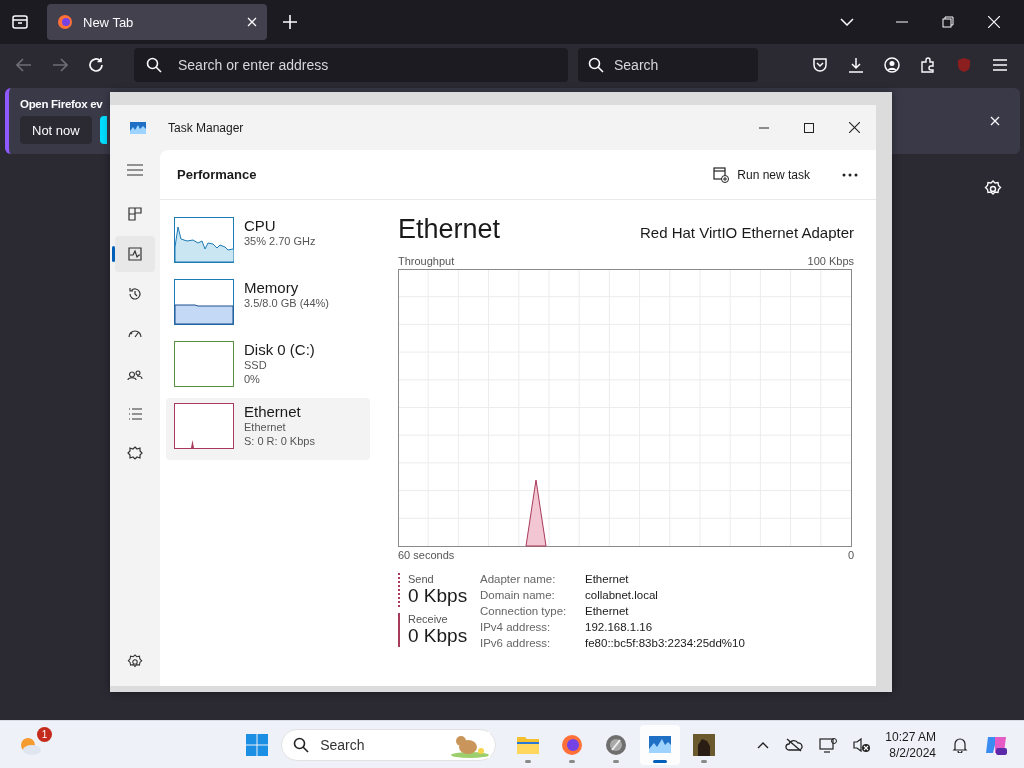 Image resolution: width=1024 pixels, height=768 pixels. Describe the element at coordinates (856, 65) in the screenshot. I see `download-icon` at that location.